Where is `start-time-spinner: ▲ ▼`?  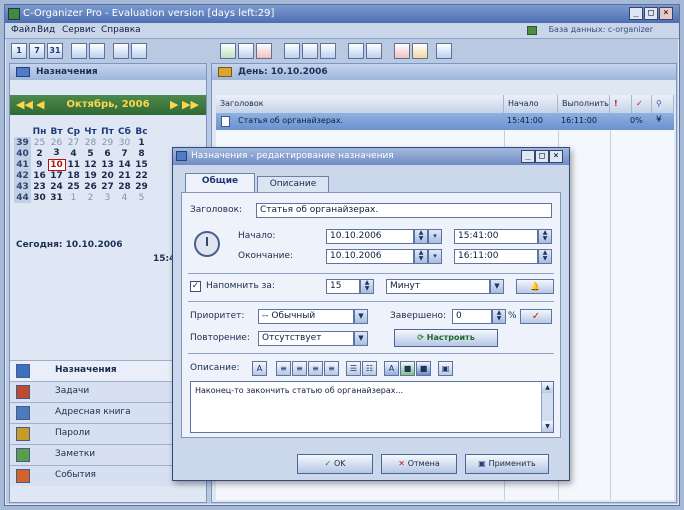
start-time-spinner: ▲ ▼ is located at coordinates (545, 236).